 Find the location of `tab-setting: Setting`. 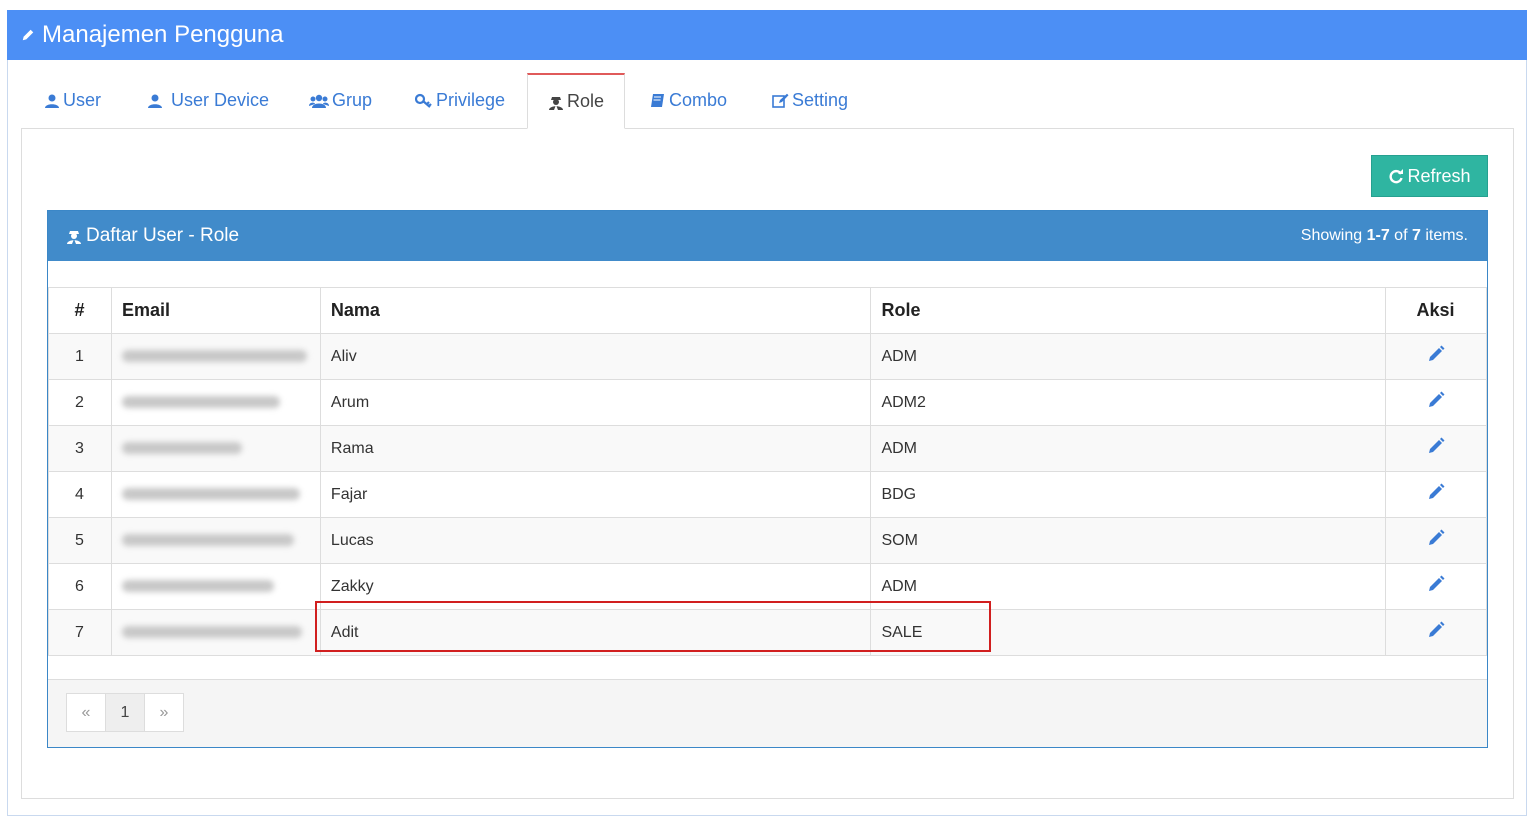

tab-setting: Setting is located at coordinates (810, 100).